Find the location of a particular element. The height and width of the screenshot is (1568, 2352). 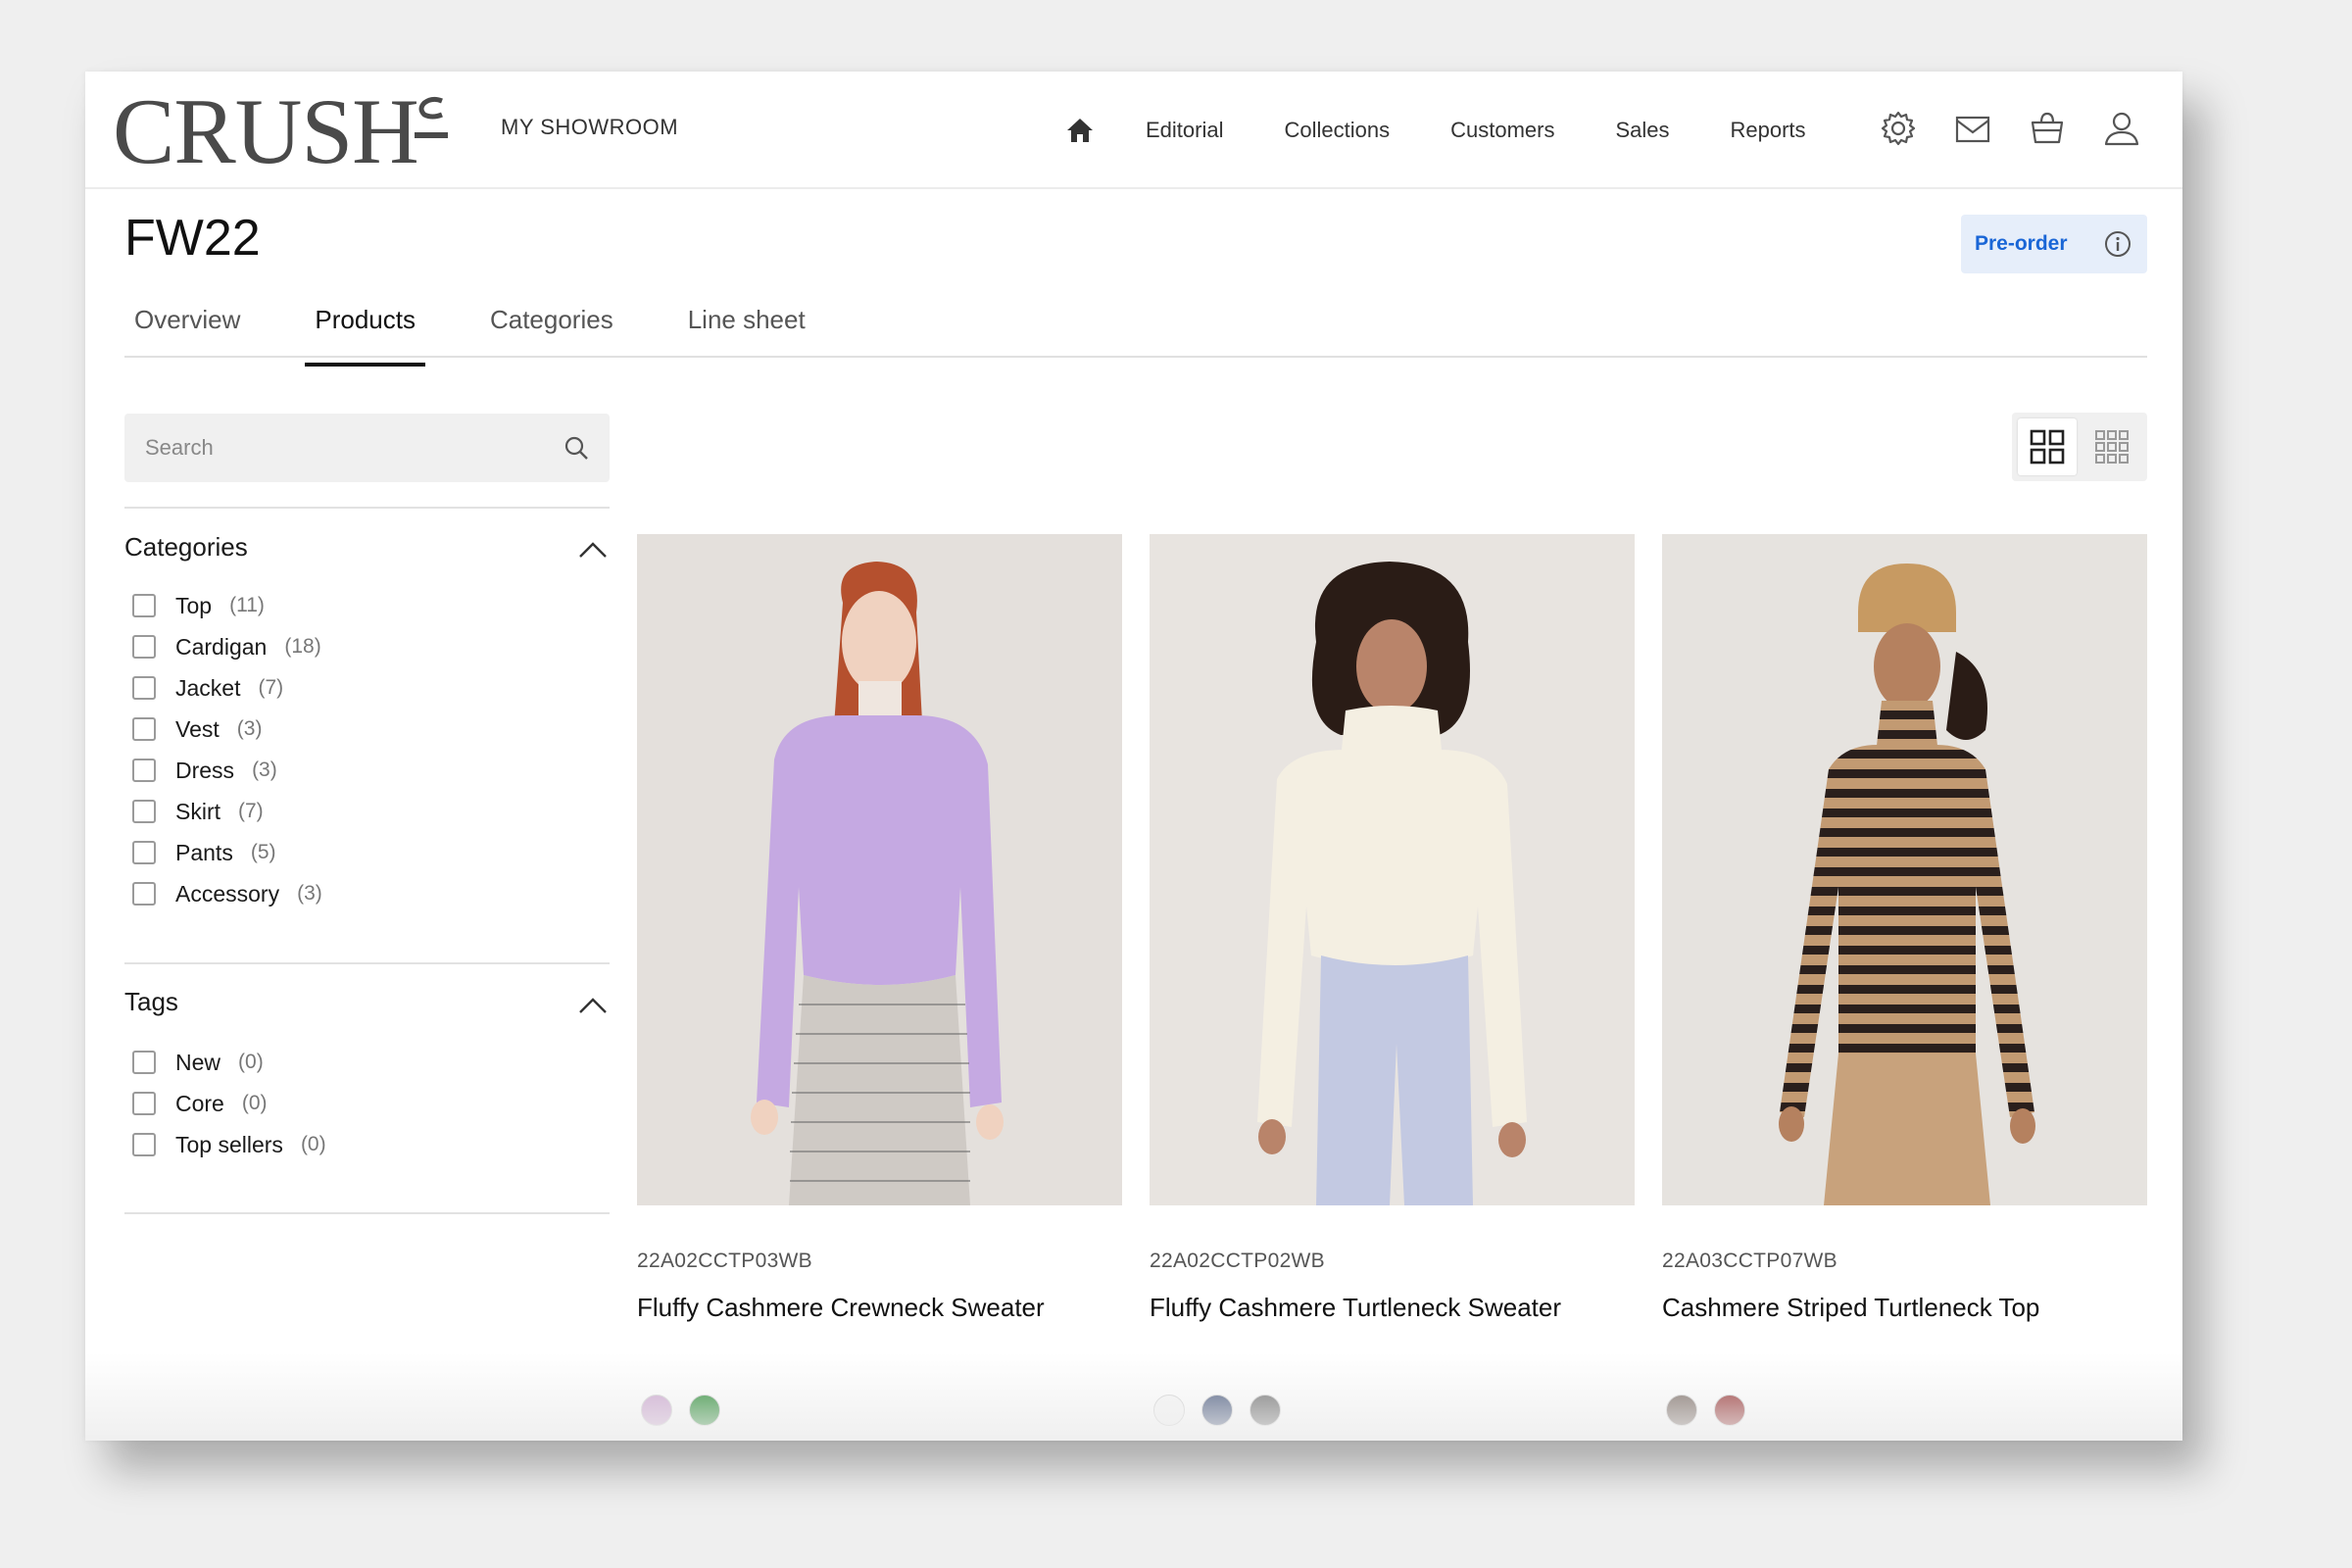

filter-label: New is located at coordinates (198, 1062).